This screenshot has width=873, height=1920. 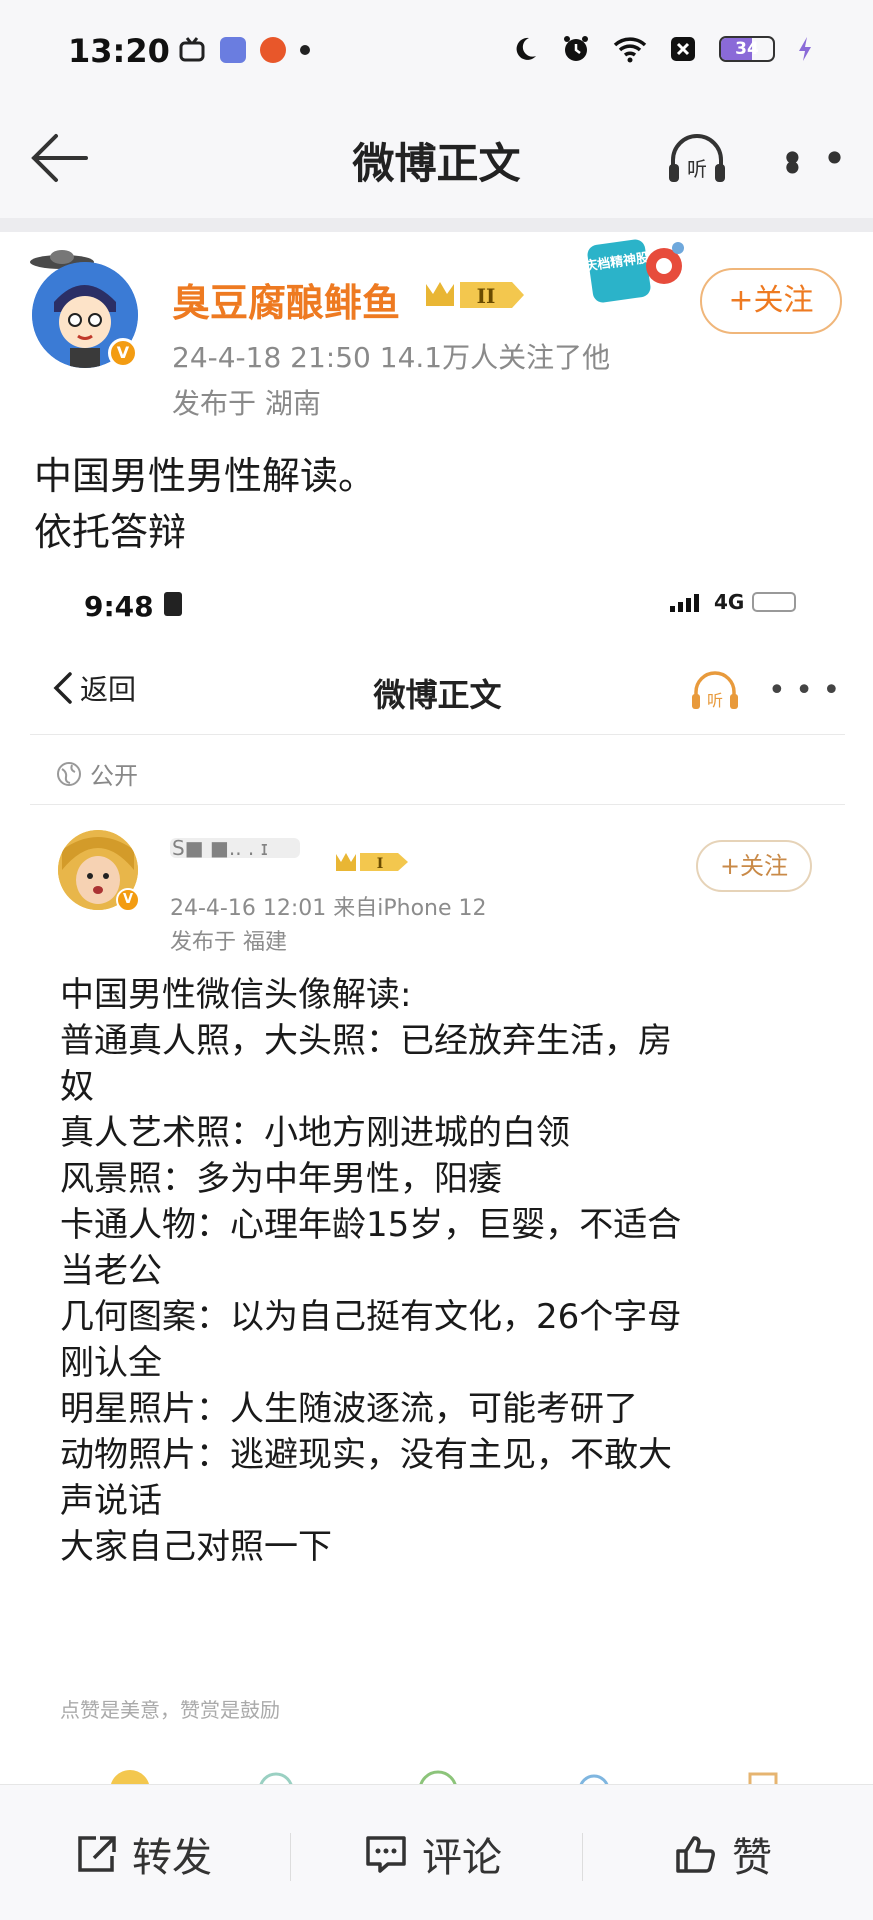 I want to click on embedded-post-meta: 24-4-16 12:01 来自iPhone 12, so click(x=328, y=908).